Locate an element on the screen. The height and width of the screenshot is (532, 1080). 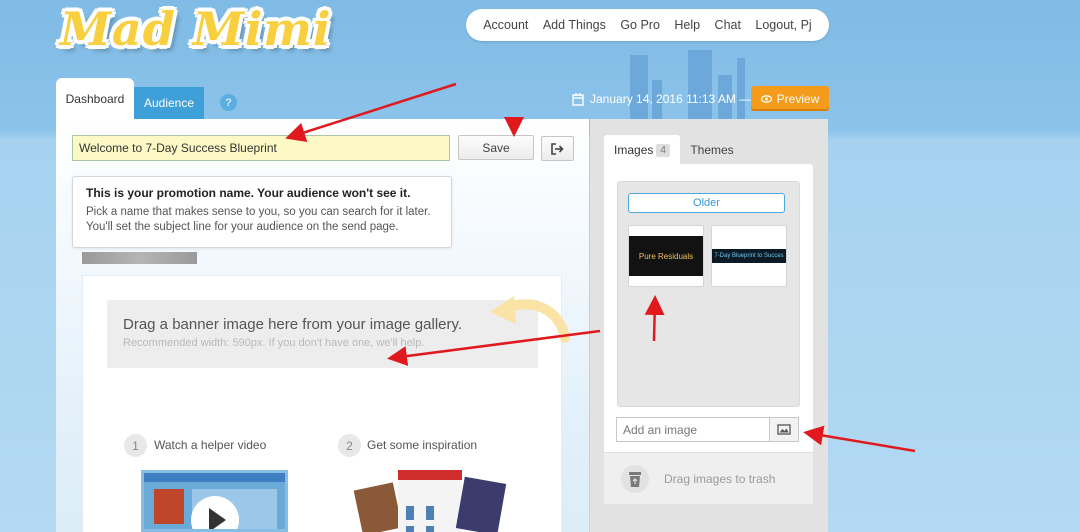
help-icon: ? is located at coordinates (228, 102).